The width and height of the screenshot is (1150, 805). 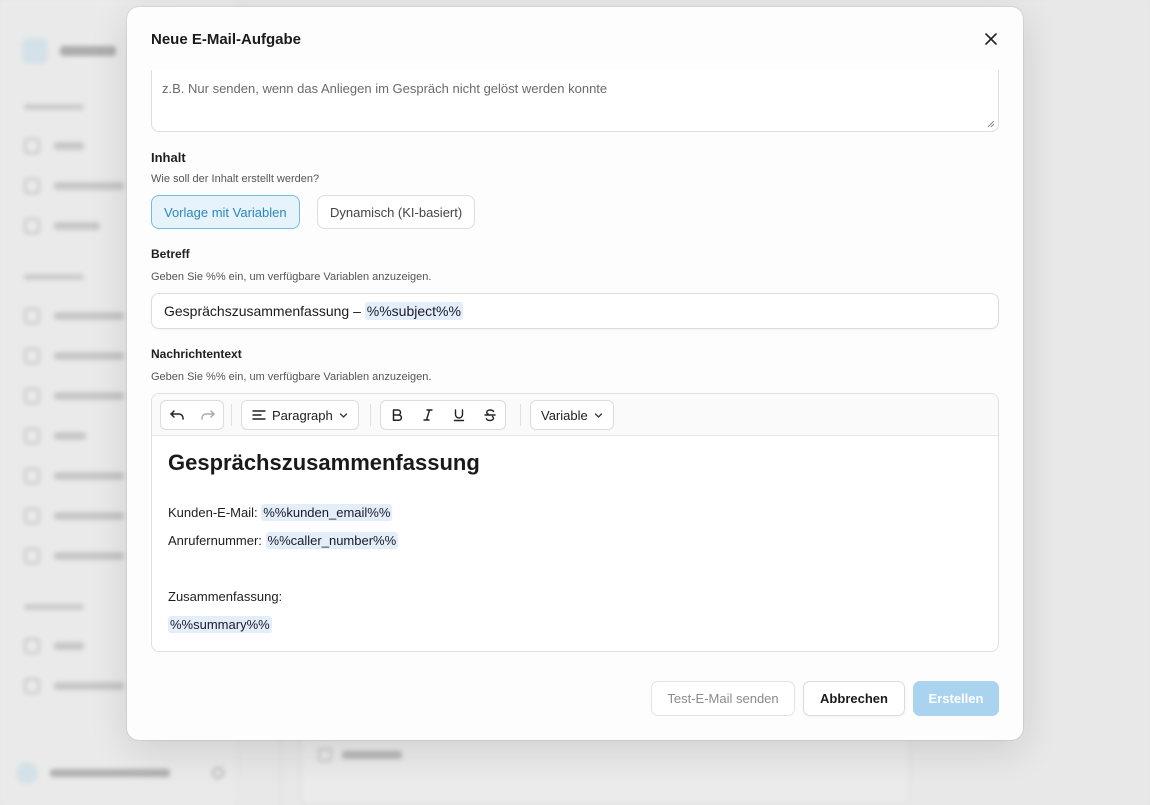 I want to click on underline-icon, so click(x=458, y=415).